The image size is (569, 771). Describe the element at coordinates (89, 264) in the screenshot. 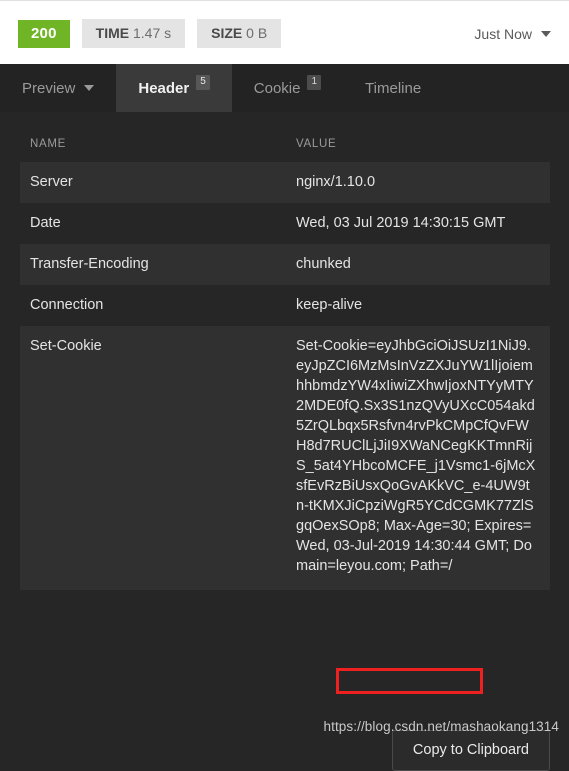

I see `header-name: Transfer-Encoding` at that location.